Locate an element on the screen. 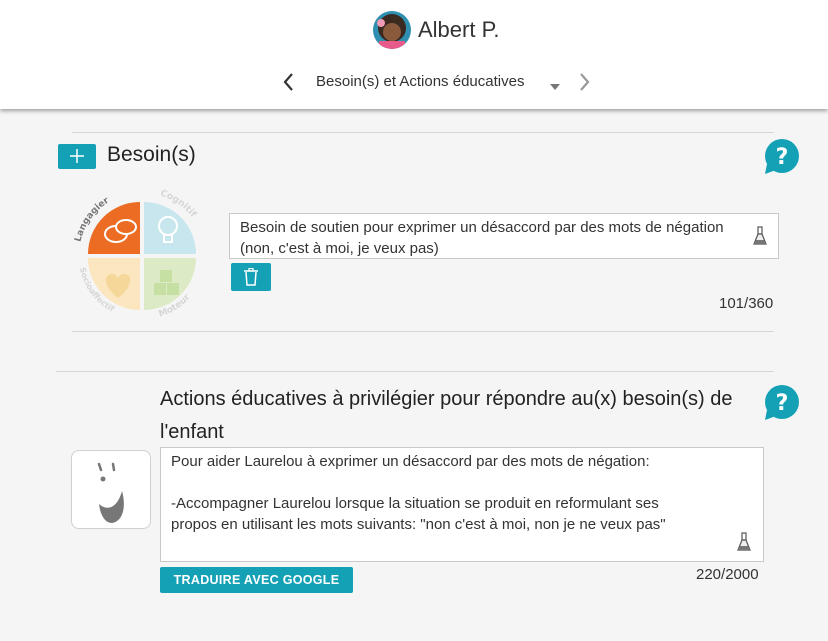  add-need-button is located at coordinates (77, 156).